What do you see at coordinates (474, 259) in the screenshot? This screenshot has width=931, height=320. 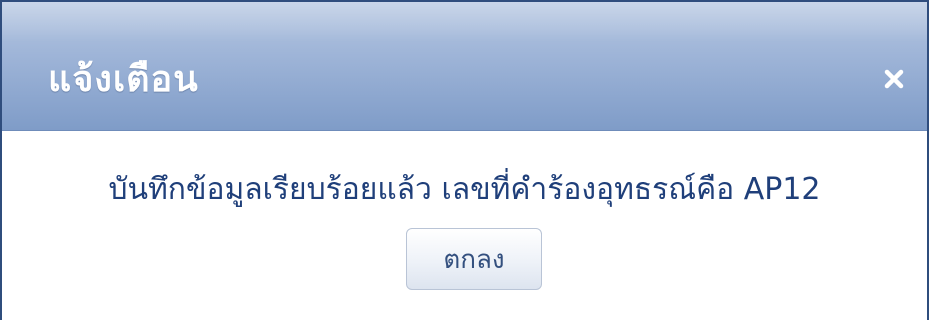 I see `ok-button: ตกลง` at bounding box center [474, 259].